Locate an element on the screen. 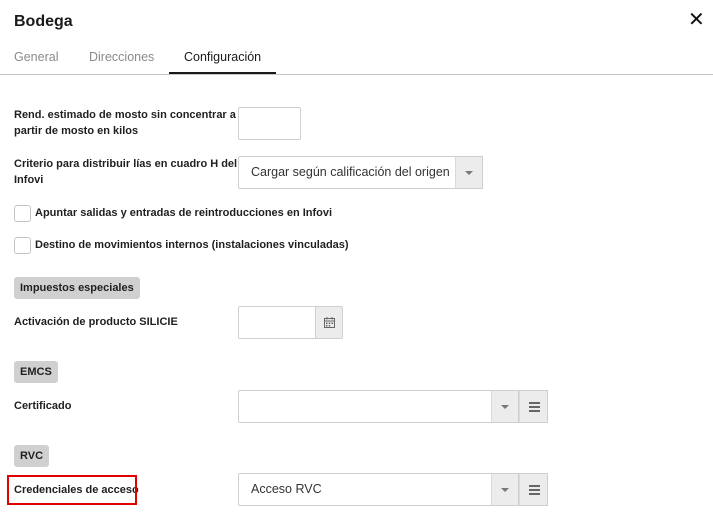 The height and width of the screenshot is (524, 713). criterio-label-line2: Infovi is located at coordinates (29, 180).